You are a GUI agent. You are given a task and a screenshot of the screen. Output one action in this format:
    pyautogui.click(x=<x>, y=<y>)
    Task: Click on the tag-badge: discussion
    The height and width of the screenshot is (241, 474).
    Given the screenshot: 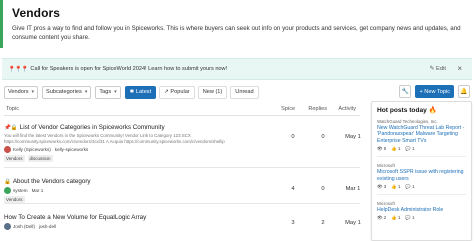 What is the action you would take?
    pyautogui.click(x=40, y=159)
    